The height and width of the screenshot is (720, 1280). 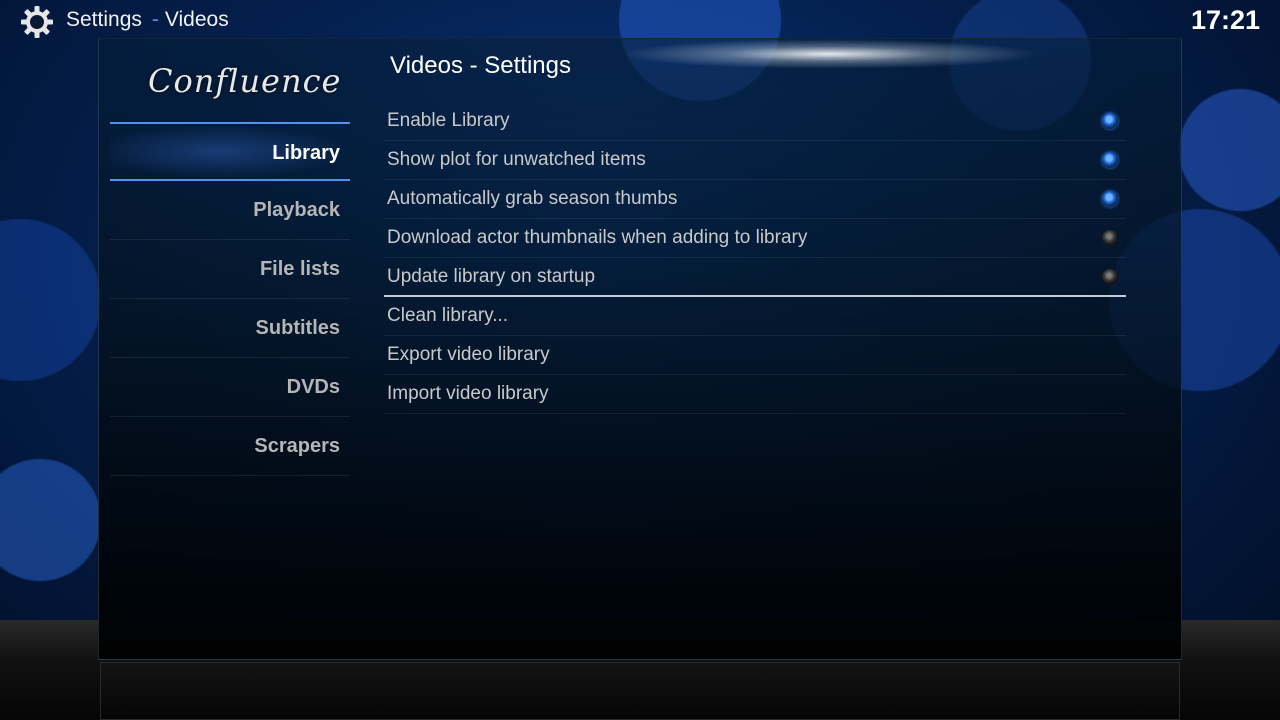 I want to click on sidebar-item-subtitles: Subtitles, so click(x=230, y=328).